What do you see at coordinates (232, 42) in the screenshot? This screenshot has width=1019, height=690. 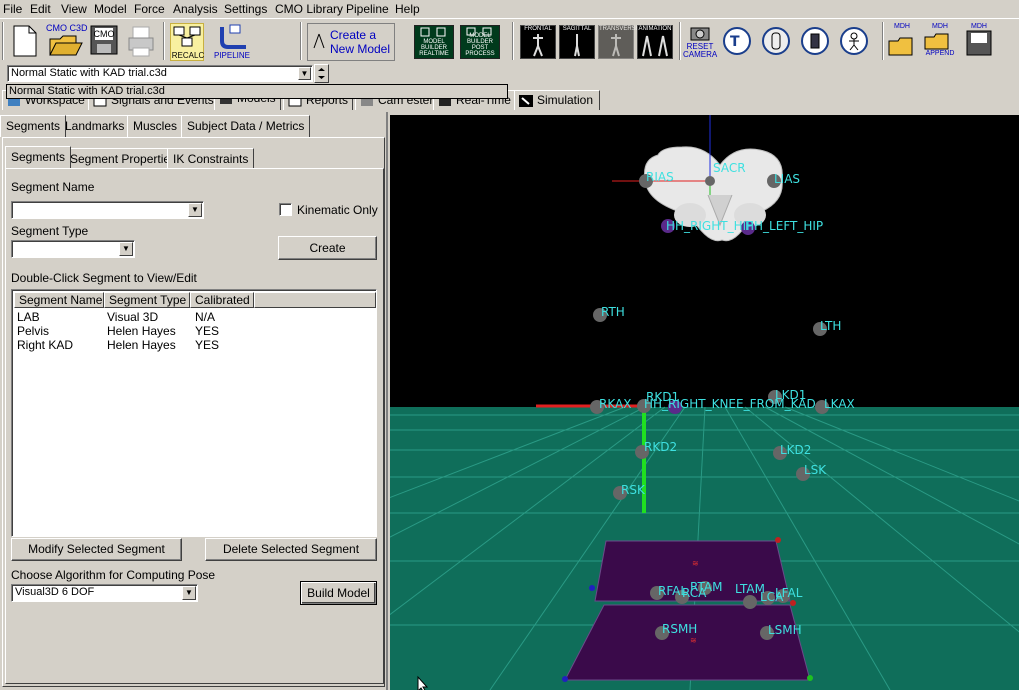 I see `pipeline-button: PIPELINE` at bounding box center [232, 42].